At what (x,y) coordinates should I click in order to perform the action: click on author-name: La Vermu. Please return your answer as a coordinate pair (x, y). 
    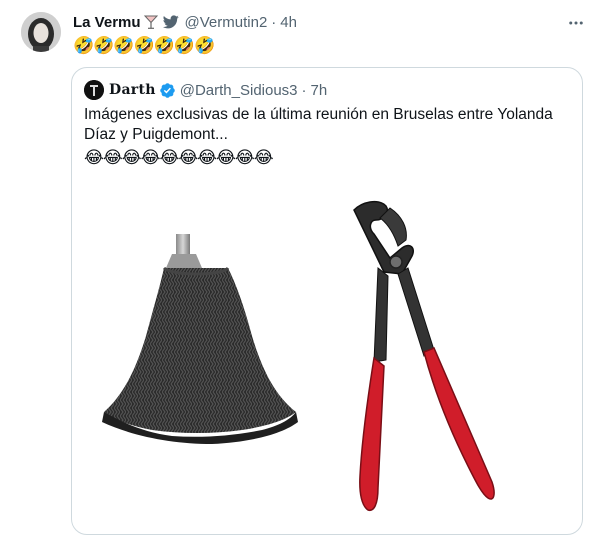
    Looking at the image, I should click on (107, 22).